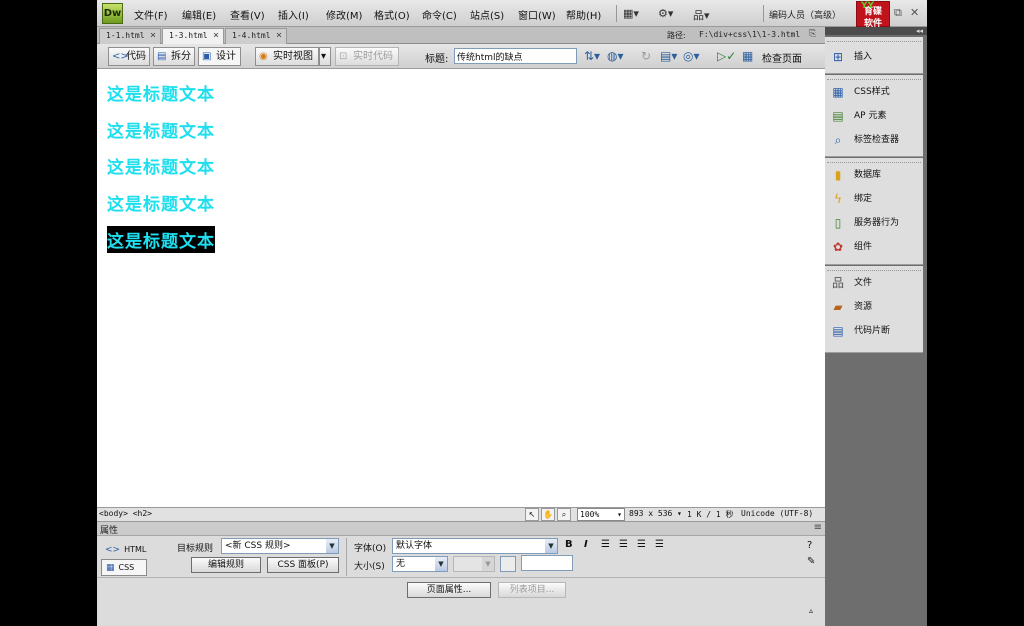  I want to click on collapse-panels-icon: ◂◂, so click(876, 31).